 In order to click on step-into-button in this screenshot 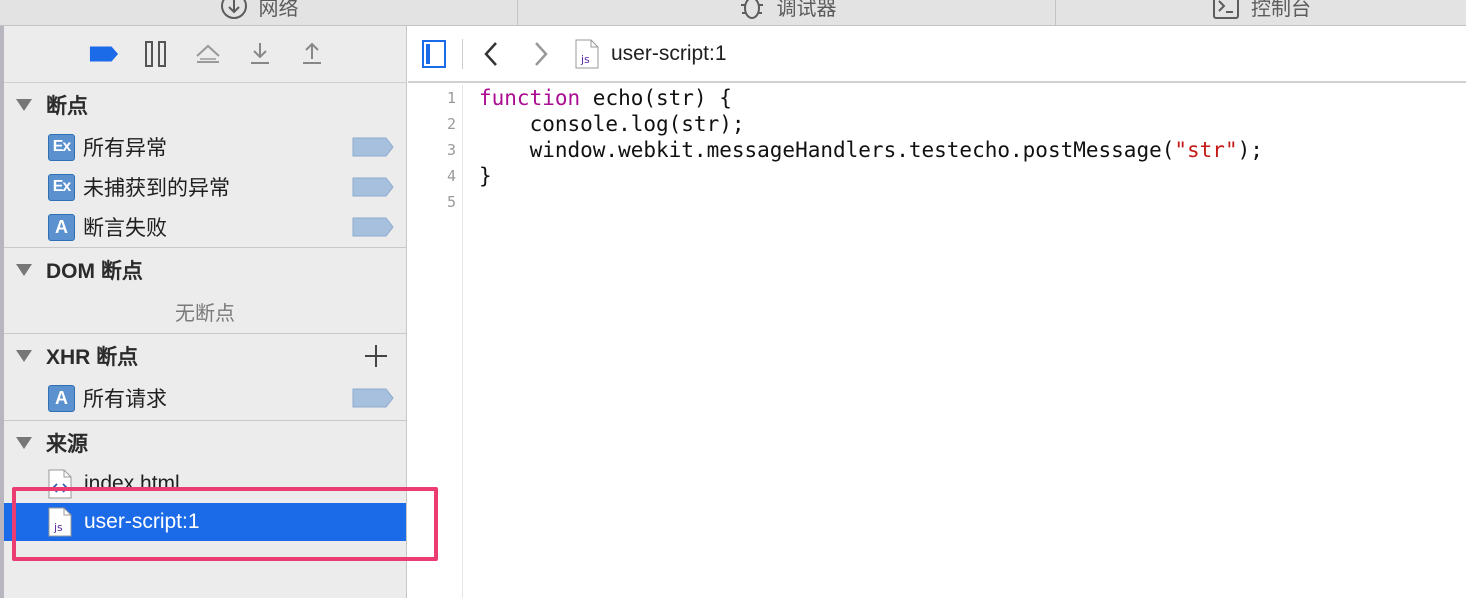, I will do `click(260, 54)`.